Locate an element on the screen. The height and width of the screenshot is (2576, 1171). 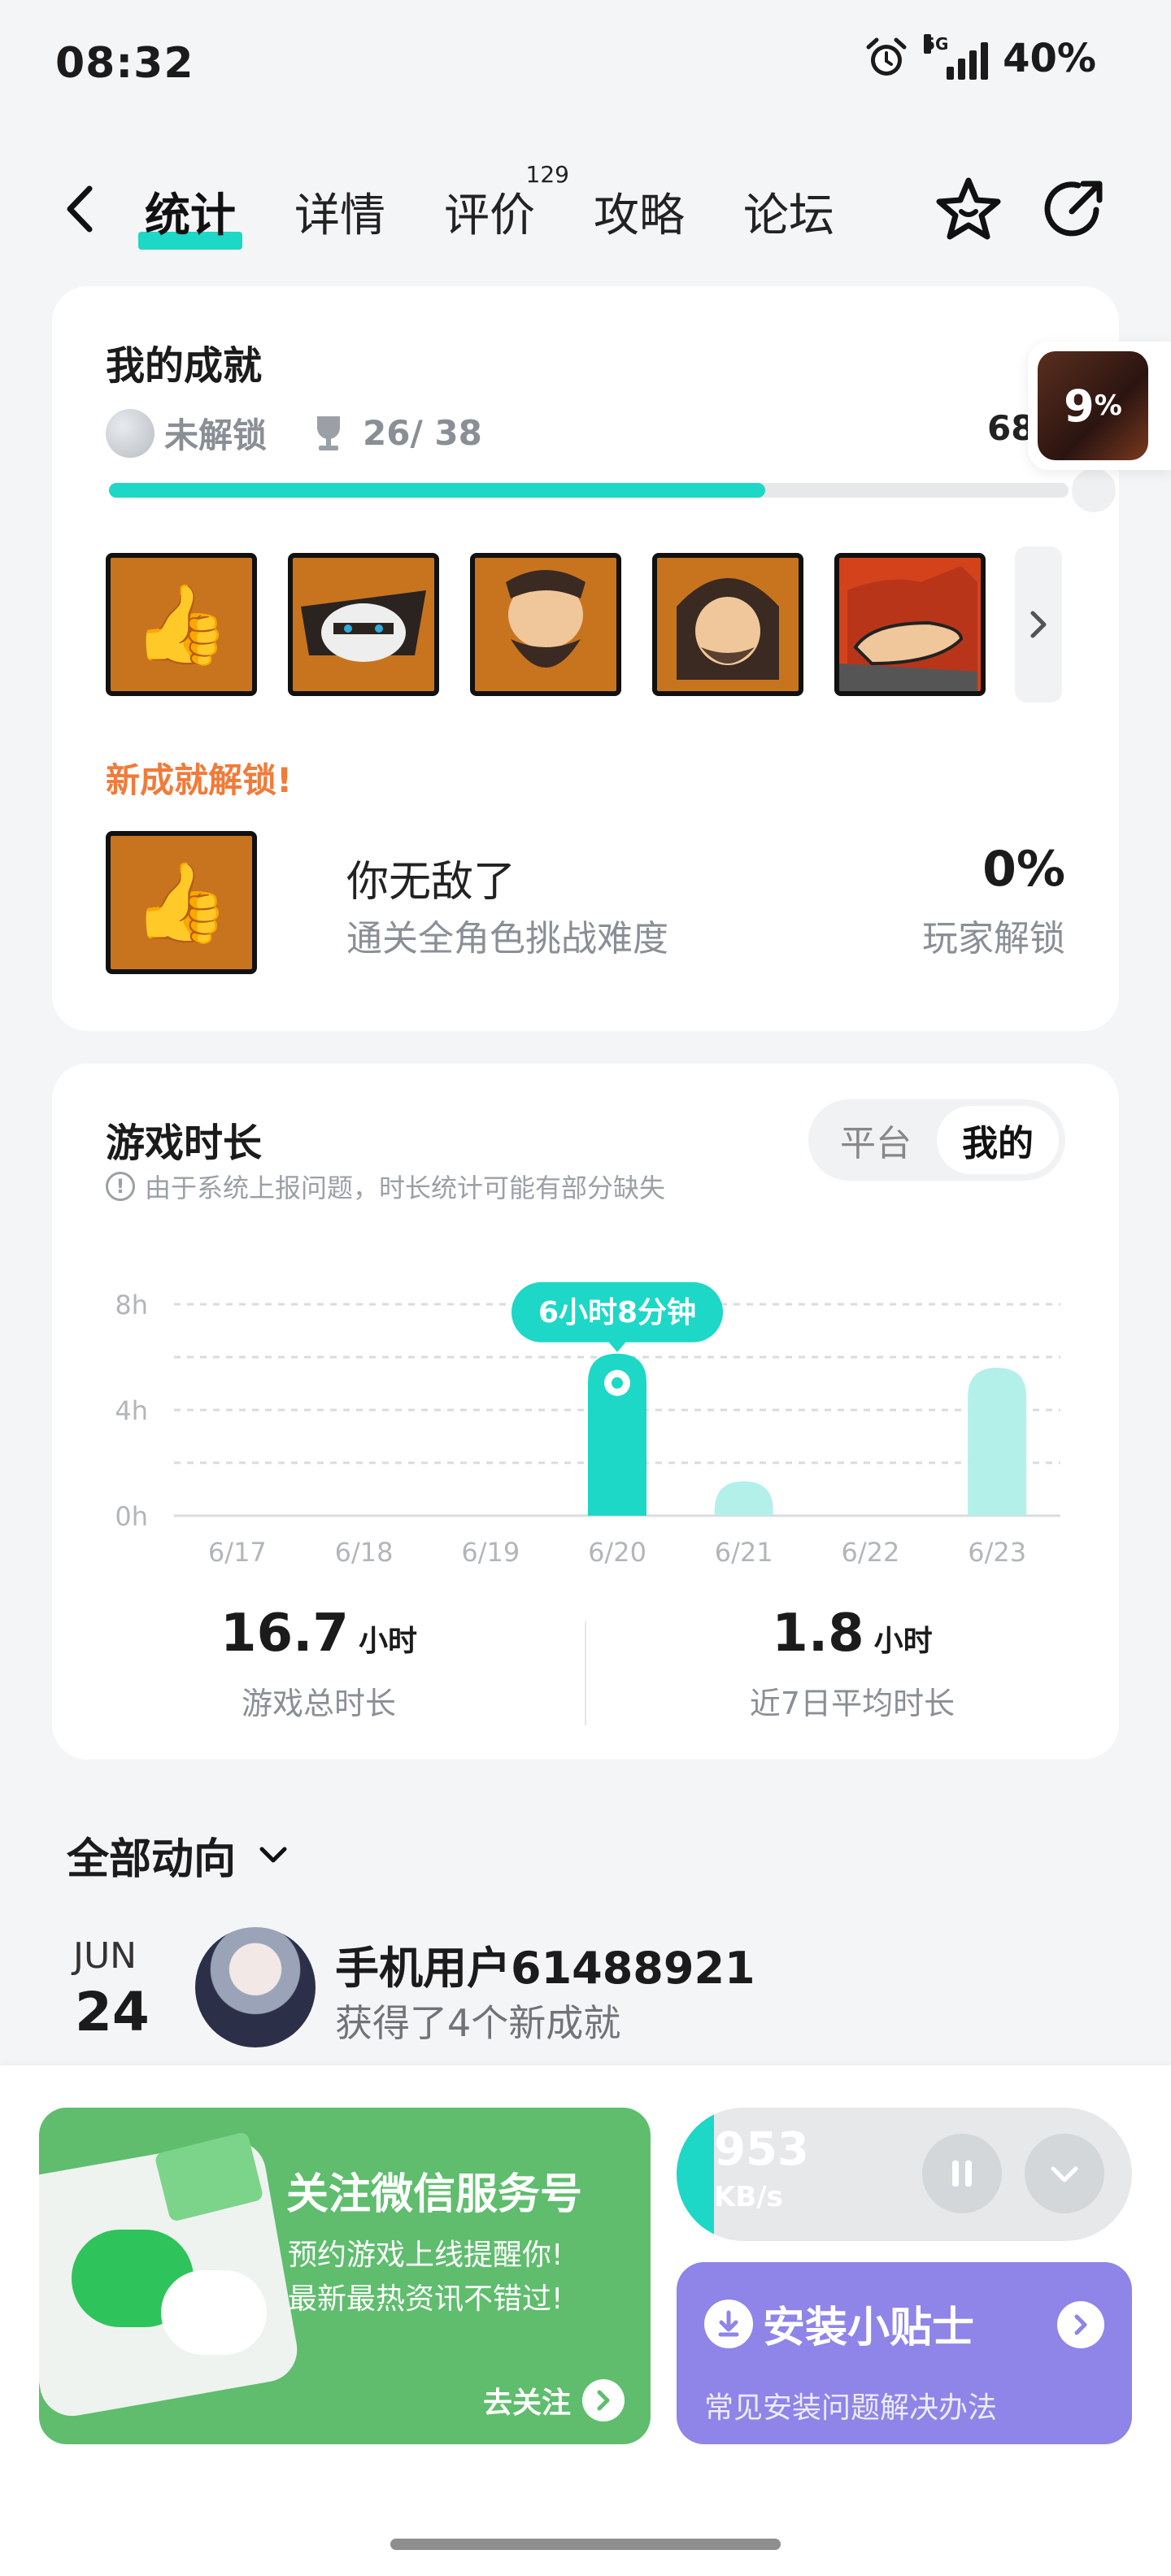
summary-total: 16.7 小时 游戏总时长 is located at coordinates (319, 1663).